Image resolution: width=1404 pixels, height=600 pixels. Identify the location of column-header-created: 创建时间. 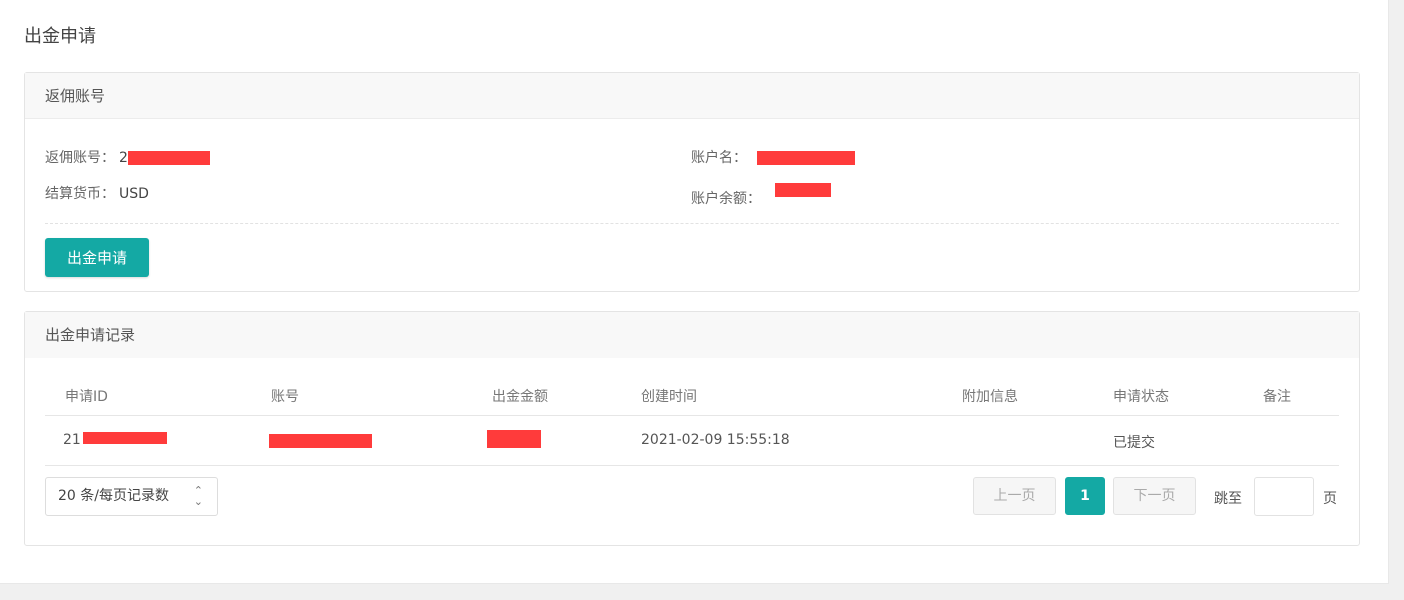
(669, 397).